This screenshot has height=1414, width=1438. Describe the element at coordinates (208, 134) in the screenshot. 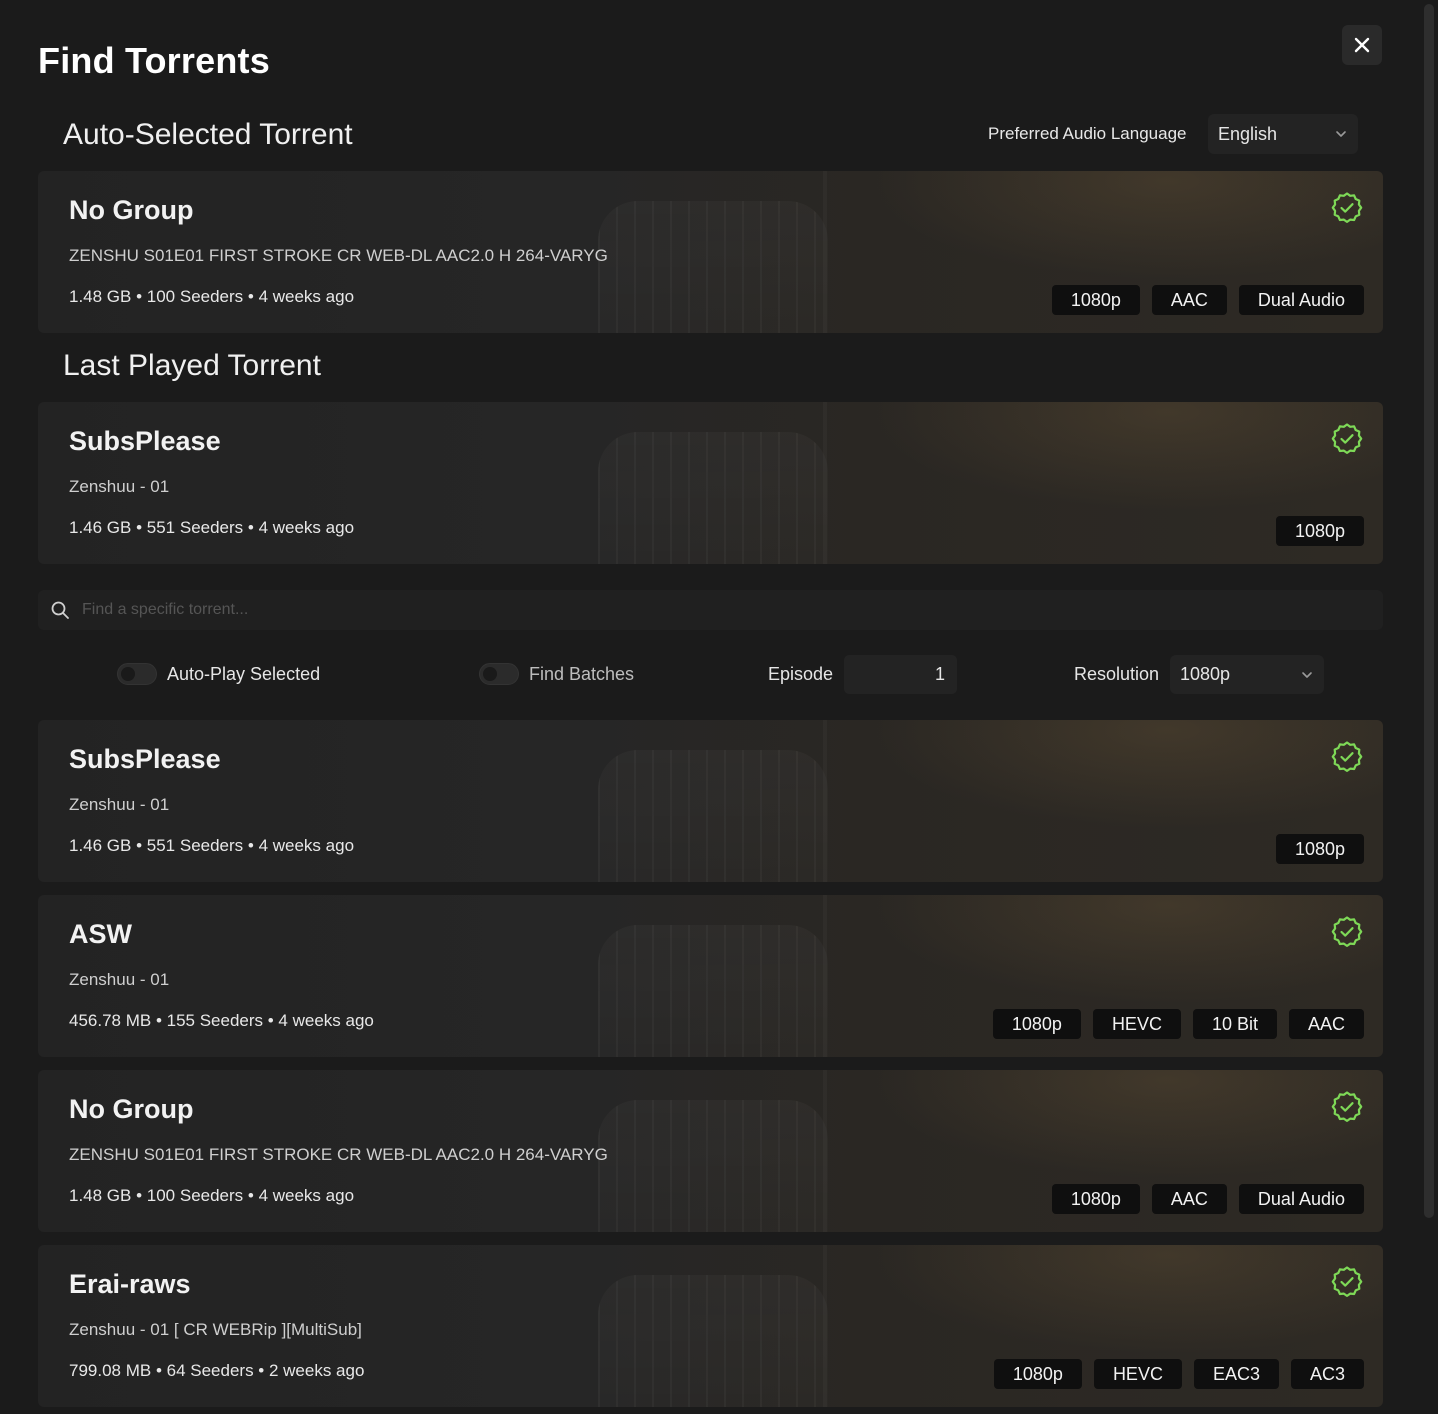

I see `auto-selected-heading: Auto-Selected Torrent` at that location.